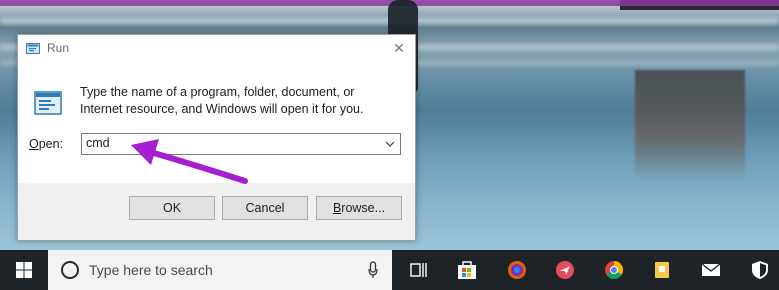 This screenshot has width=779, height=290. I want to click on store-button, so click(467, 270).